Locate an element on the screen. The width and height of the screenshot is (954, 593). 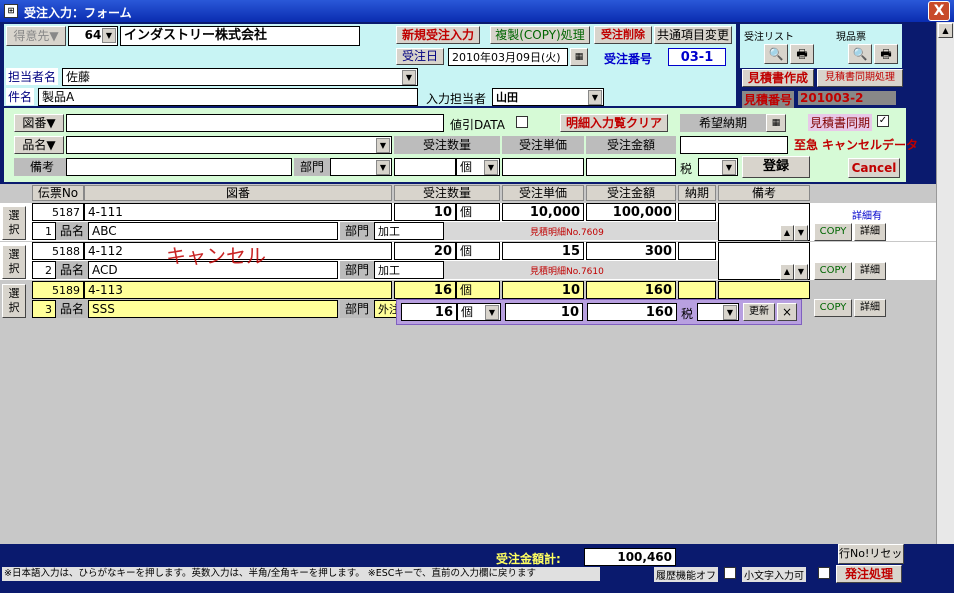
cancel-button: Cancel is located at coordinates (874, 168).